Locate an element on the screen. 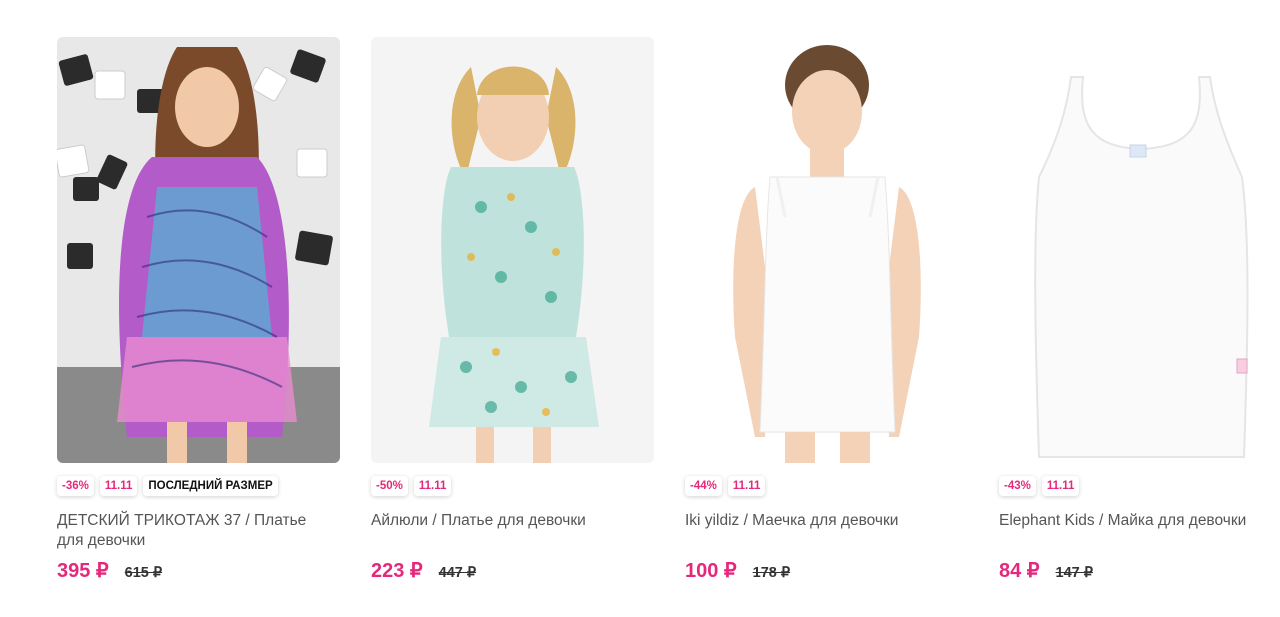 This screenshot has width=1280, height=617. discount-badge: -44% is located at coordinates (703, 486).